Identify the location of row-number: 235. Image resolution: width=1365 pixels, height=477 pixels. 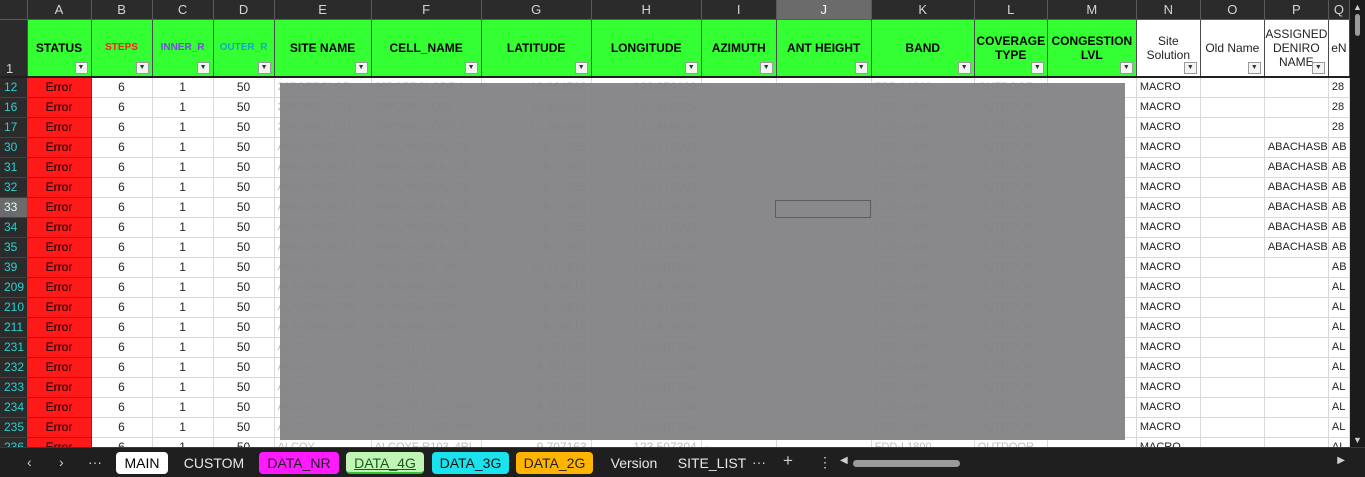
(14, 427).